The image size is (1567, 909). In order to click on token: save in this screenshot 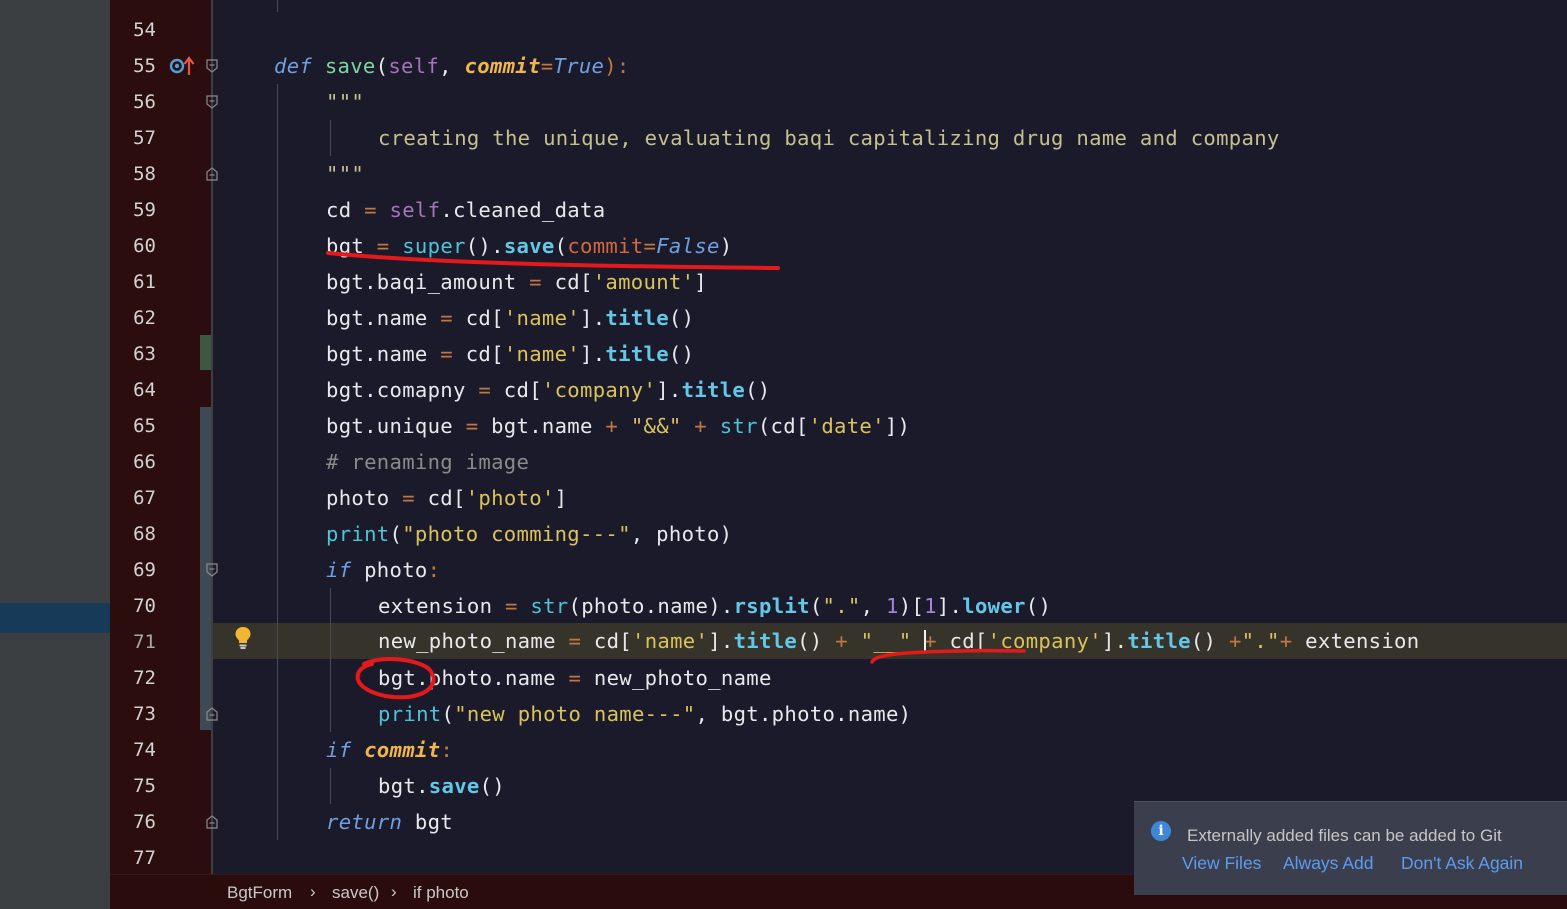, I will do `click(350, 66)`.